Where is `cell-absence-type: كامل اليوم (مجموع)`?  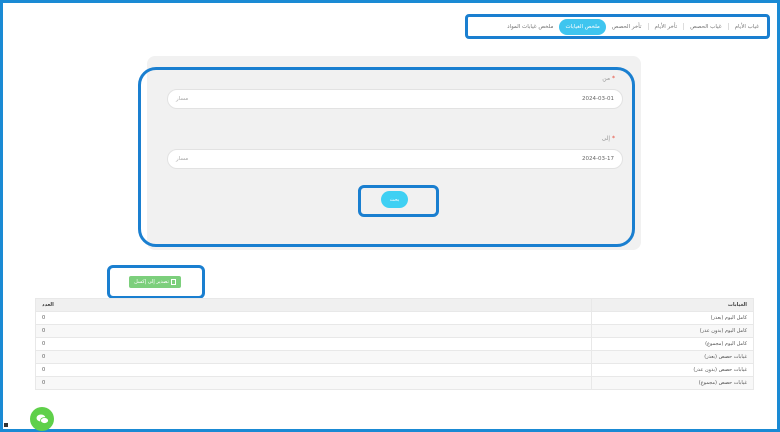
cell-absence-type: كامل اليوم (مجموع) is located at coordinates (672, 344).